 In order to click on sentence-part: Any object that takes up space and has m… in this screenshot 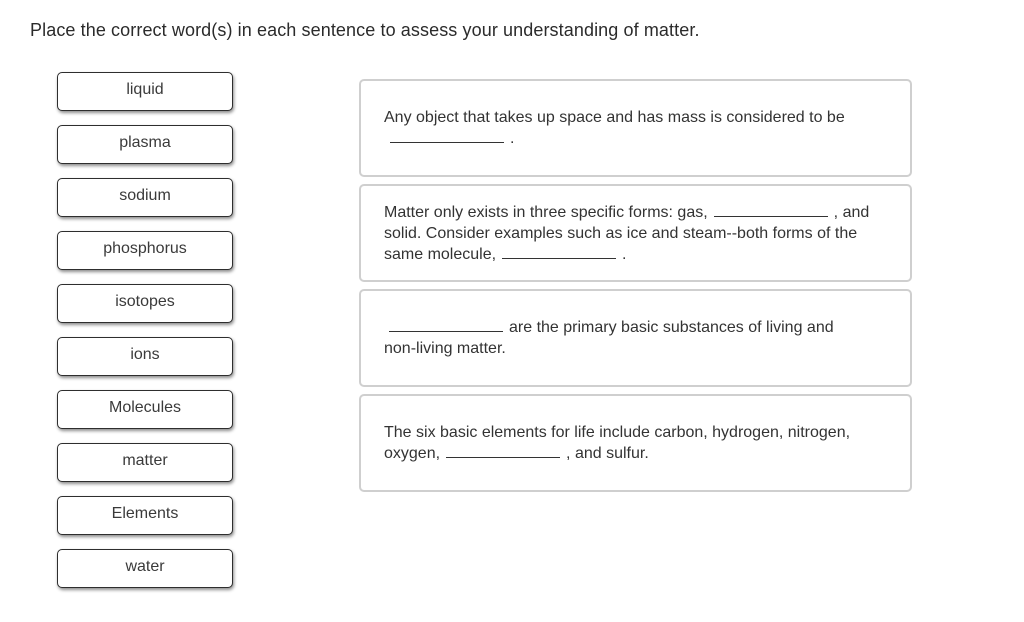, I will do `click(614, 117)`.